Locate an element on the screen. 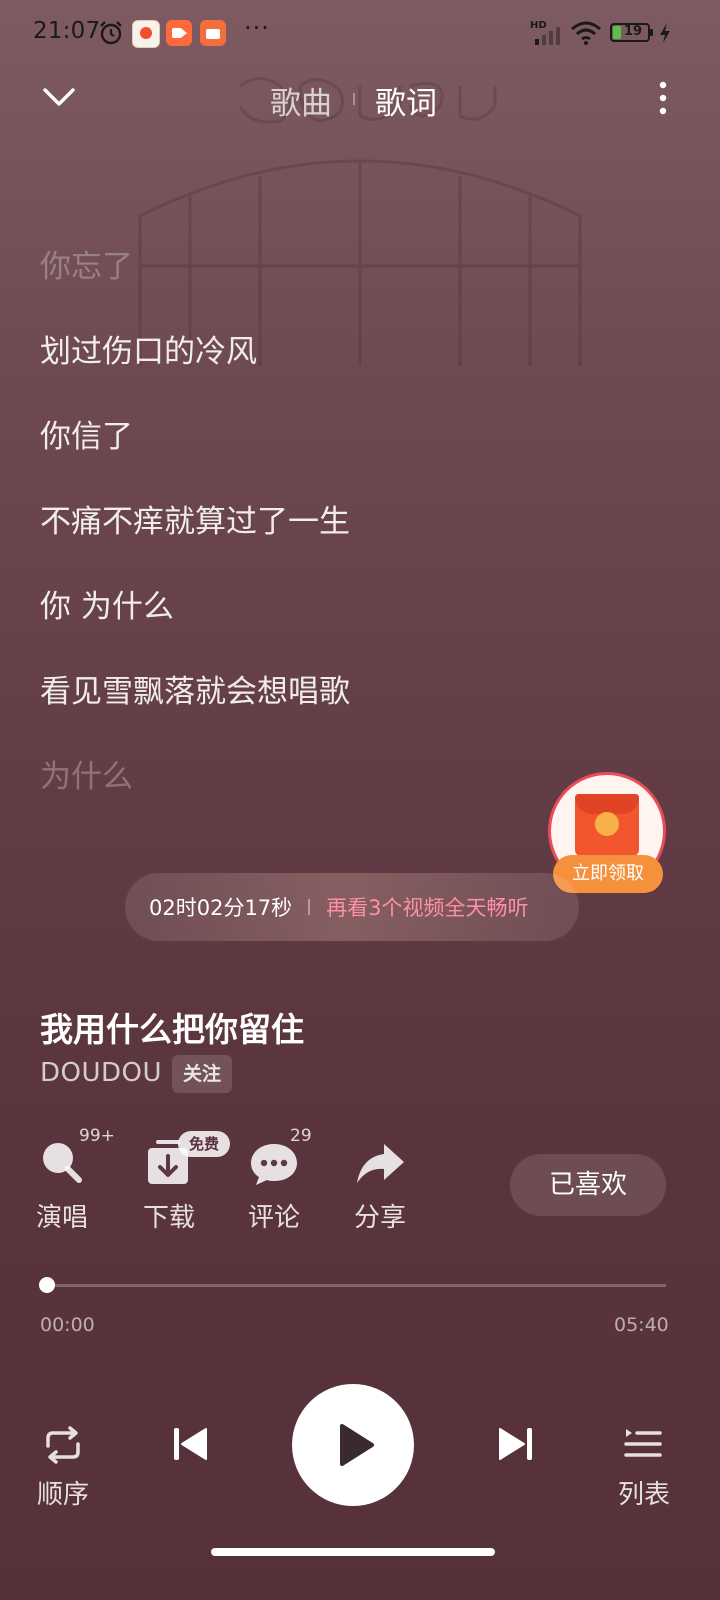 The width and height of the screenshot is (720, 1600). lyric-line: 你信了 is located at coordinates (86, 433).